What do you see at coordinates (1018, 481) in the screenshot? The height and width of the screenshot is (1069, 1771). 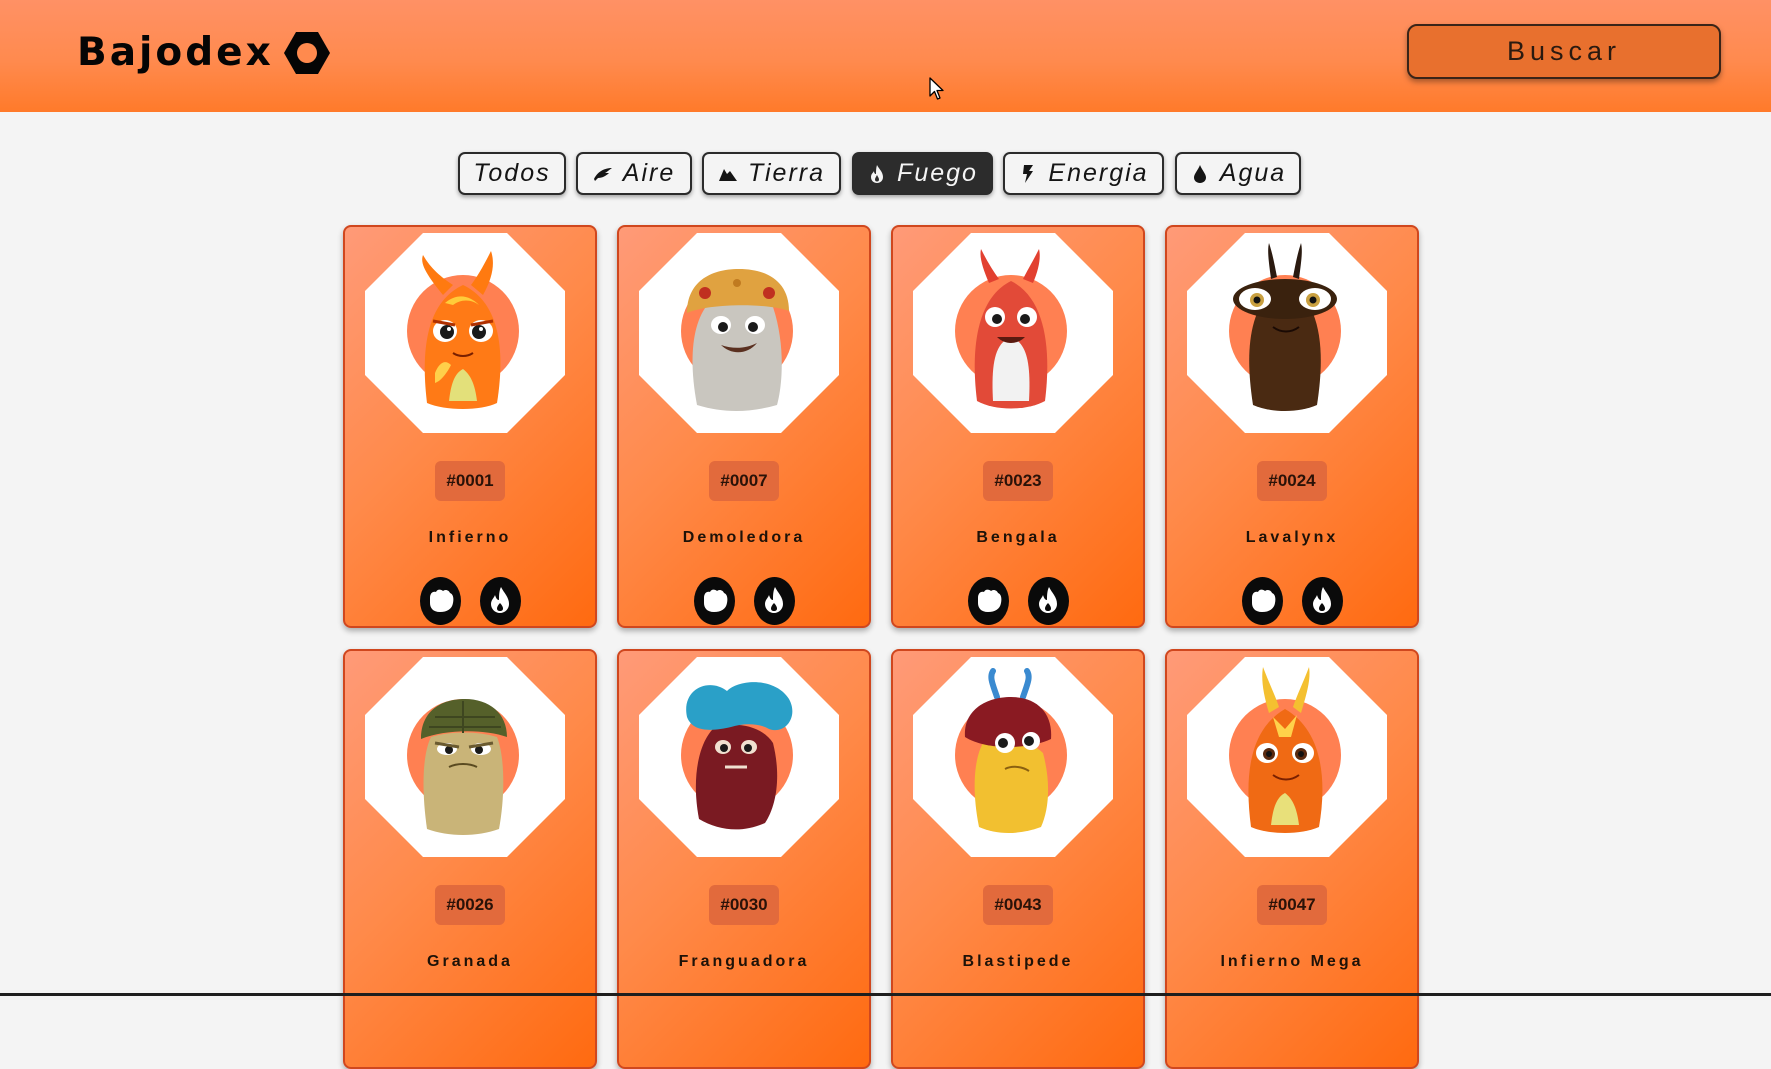 I see `slug-number-badge: #0023` at bounding box center [1018, 481].